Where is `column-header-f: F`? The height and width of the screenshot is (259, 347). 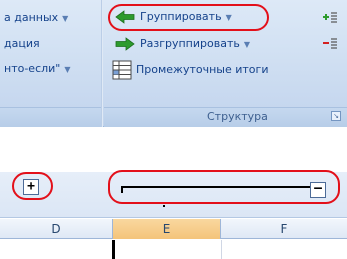 column-header-f: F is located at coordinates (284, 229).